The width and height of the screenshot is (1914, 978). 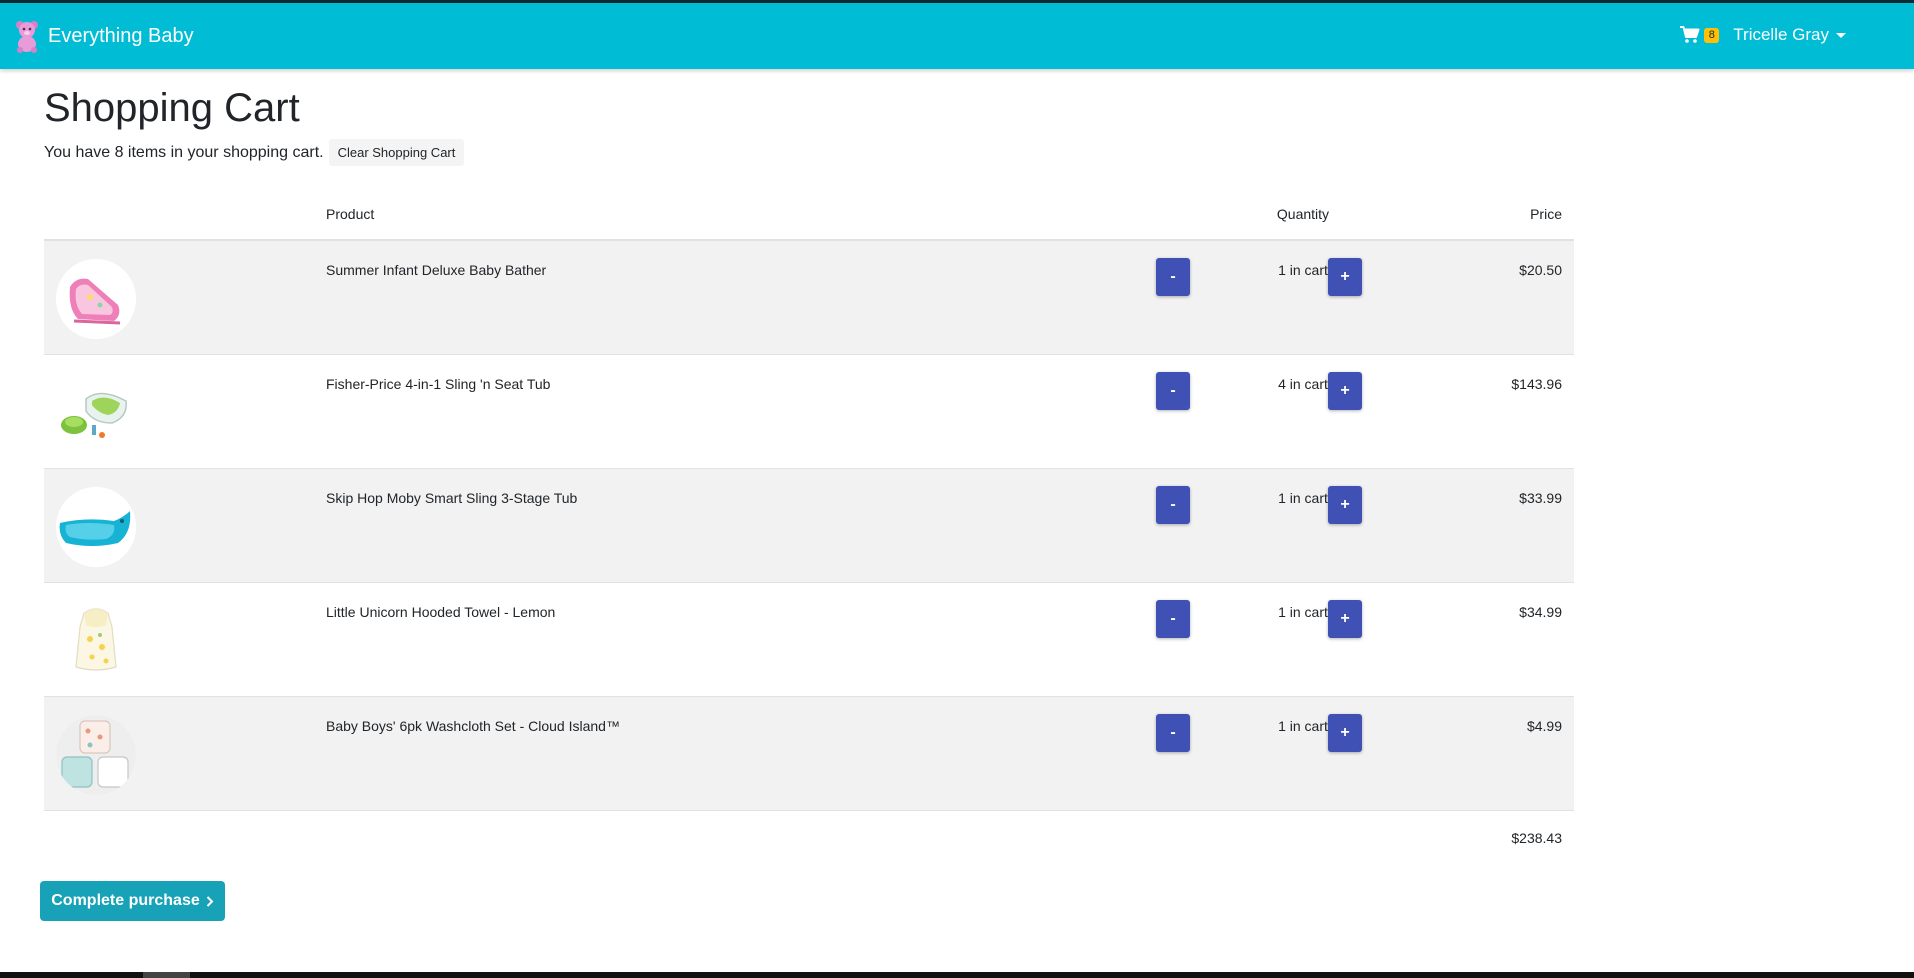 What do you see at coordinates (1536, 384) in the screenshot?
I see `product-price: $143.96` at bounding box center [1536, 384].